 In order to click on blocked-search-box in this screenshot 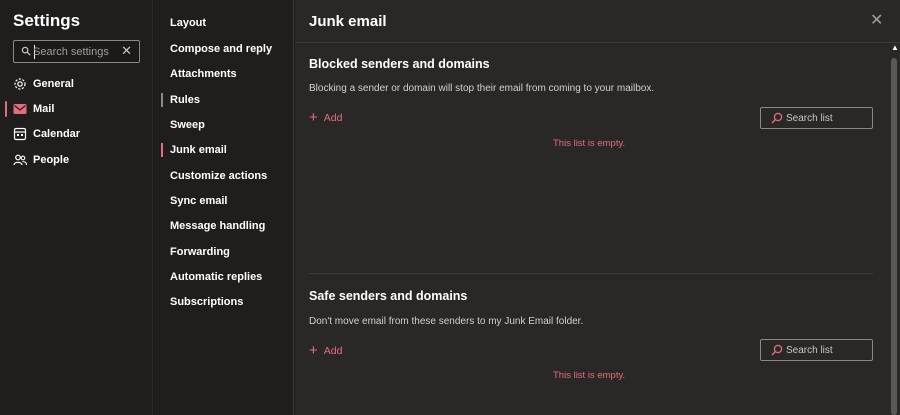, I will do `click(816, 118)`.